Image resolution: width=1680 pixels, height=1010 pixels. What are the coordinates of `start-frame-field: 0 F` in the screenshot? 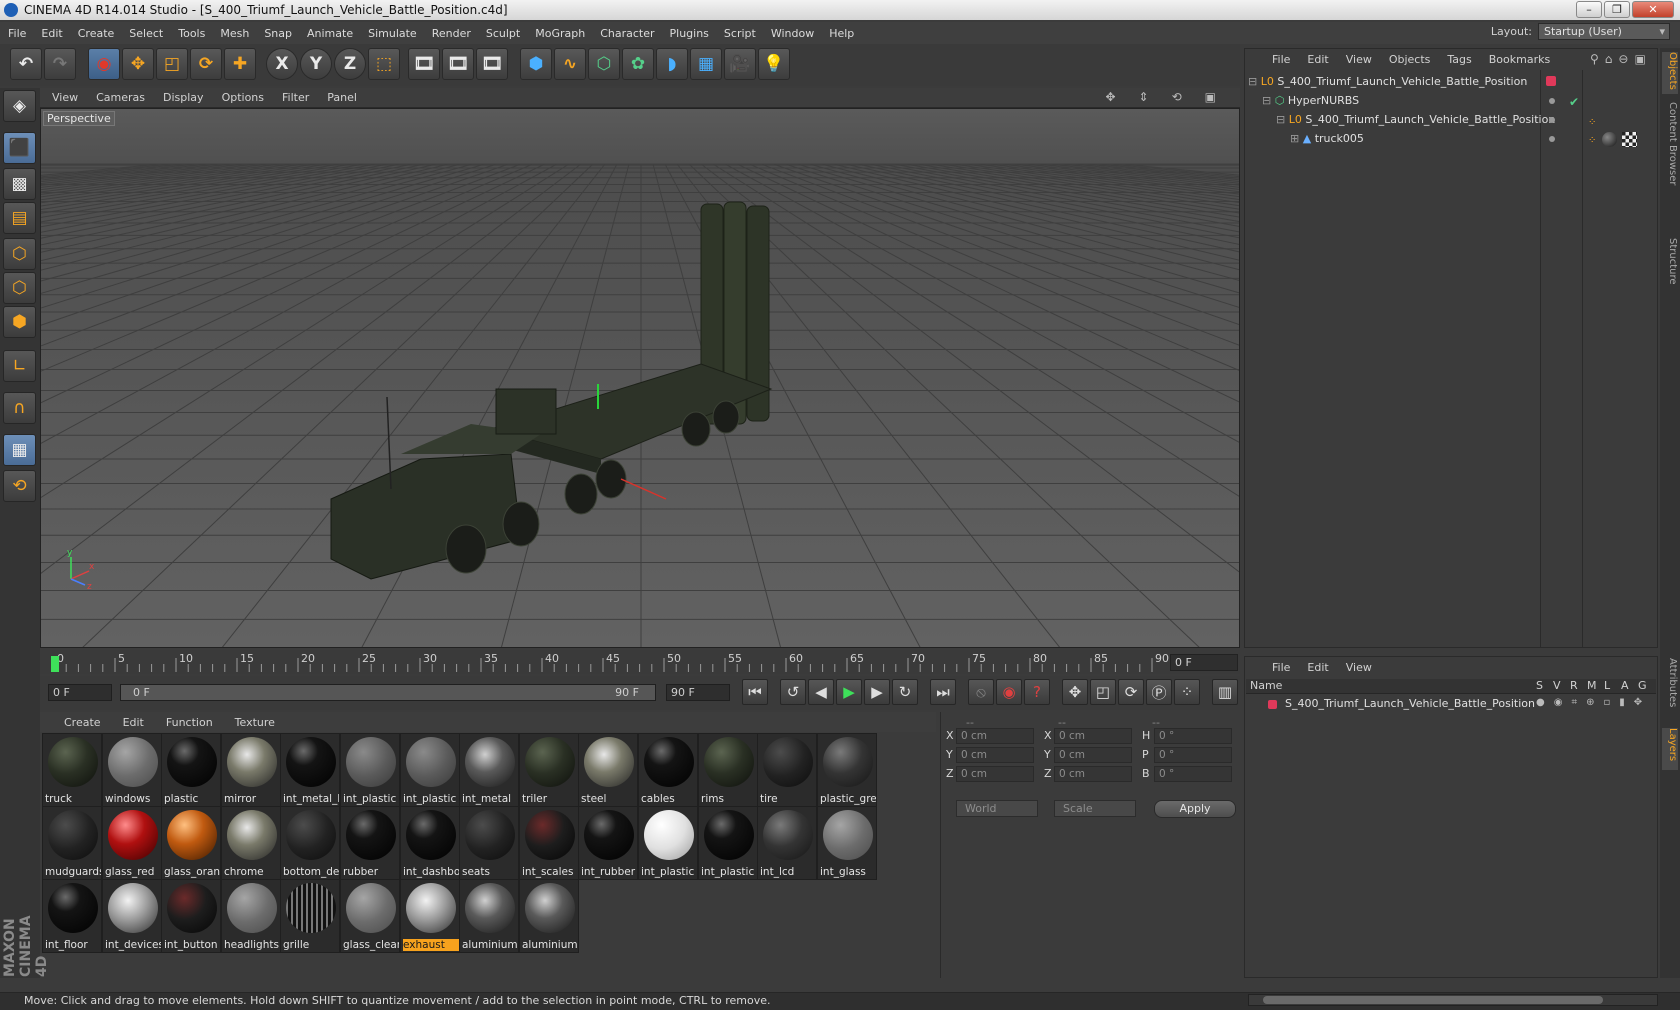 It's located at (80, 692).